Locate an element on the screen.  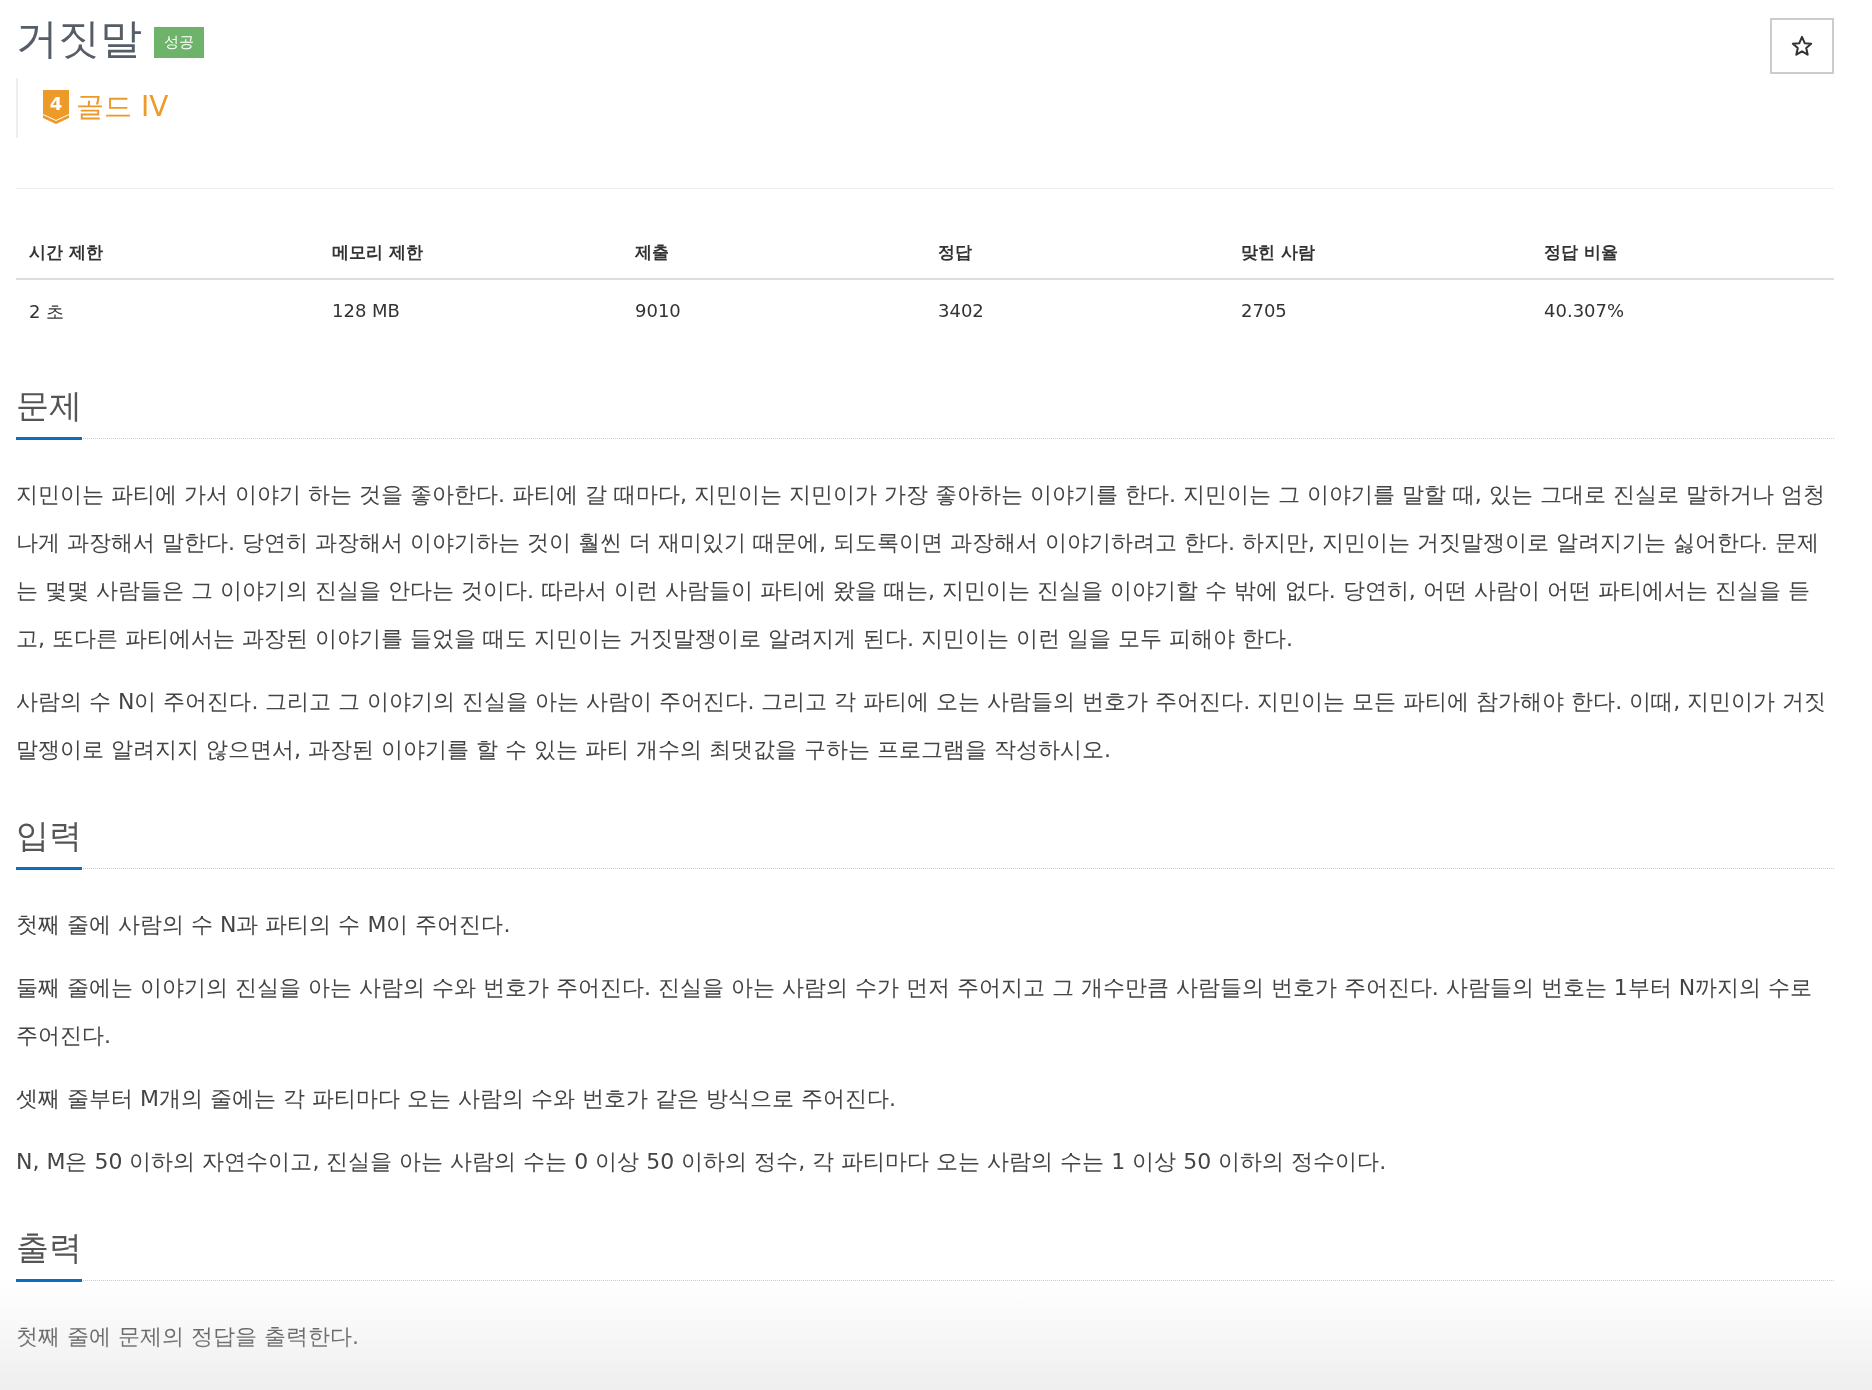
paragraph: 둘째 줄에는 이야기의 진실을 아는 사람의 수와 번호가 주어진다. 진실을 아는 사람의 수가 먼저 주어지고 그 개수만큼 사람들의 번호가 주어진다. 사람들의 번호는 1부터 N까지의 수로 주어진다. is located at coordinates (915, 1012).